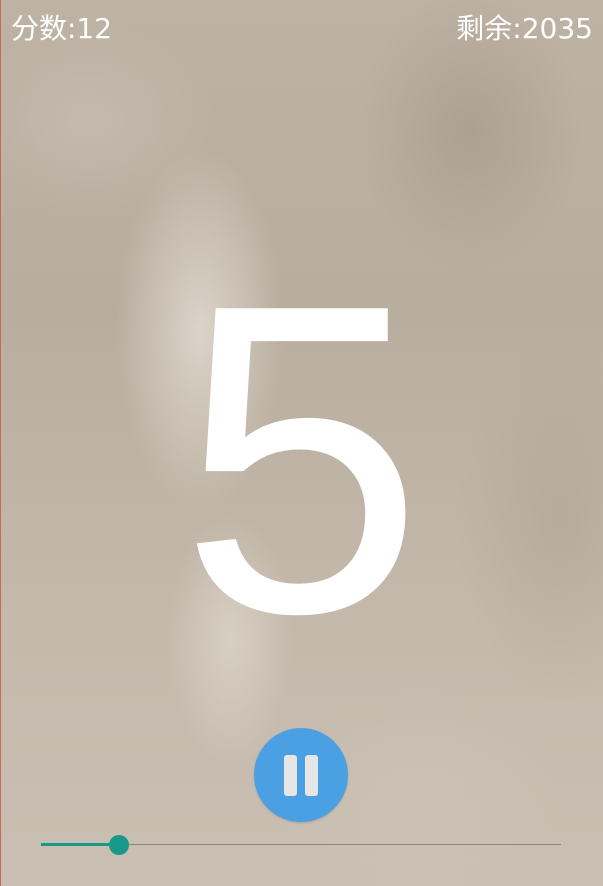 The width and height of the screenshot is (603, 886). What do you see at coordinates (524, 28) in the screenshot?
I see `remaining-label: 剩余:2035` at bounding box center [524, 28].